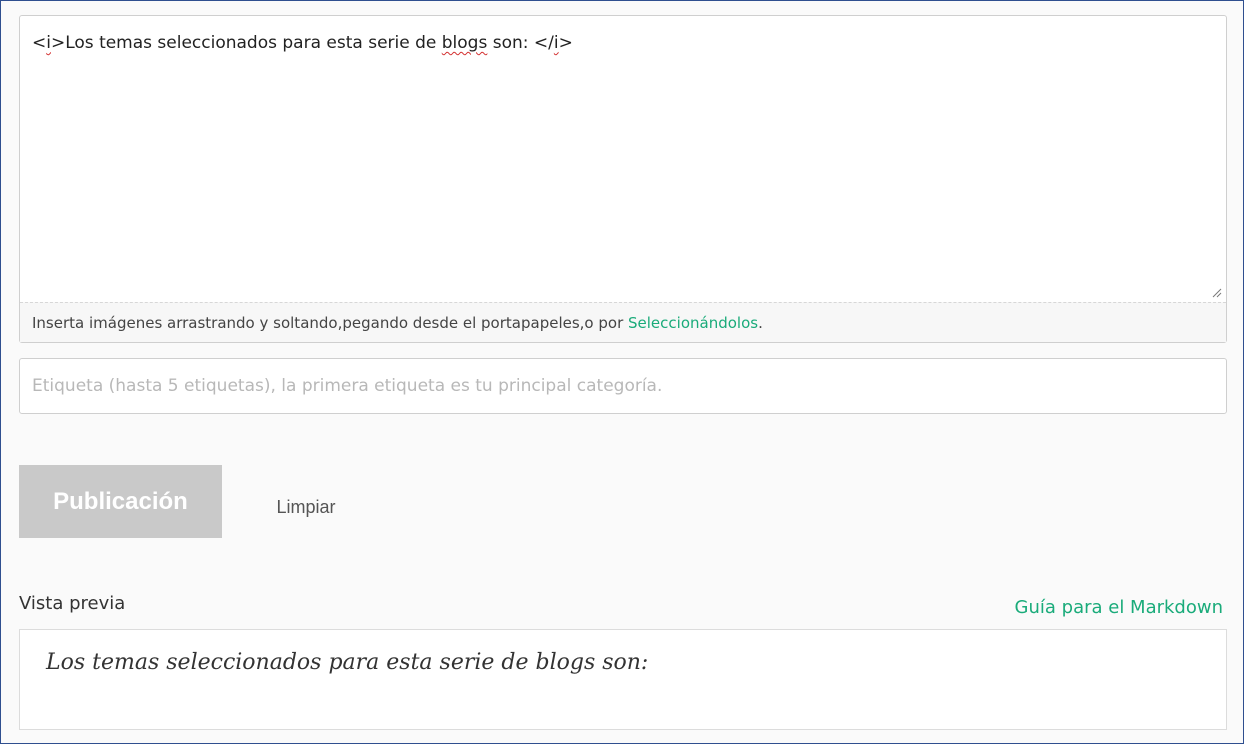 The image size is (1246, 746). I want to click on markdown-guide-link: Guía para el Markdown, so click(1119, 607).